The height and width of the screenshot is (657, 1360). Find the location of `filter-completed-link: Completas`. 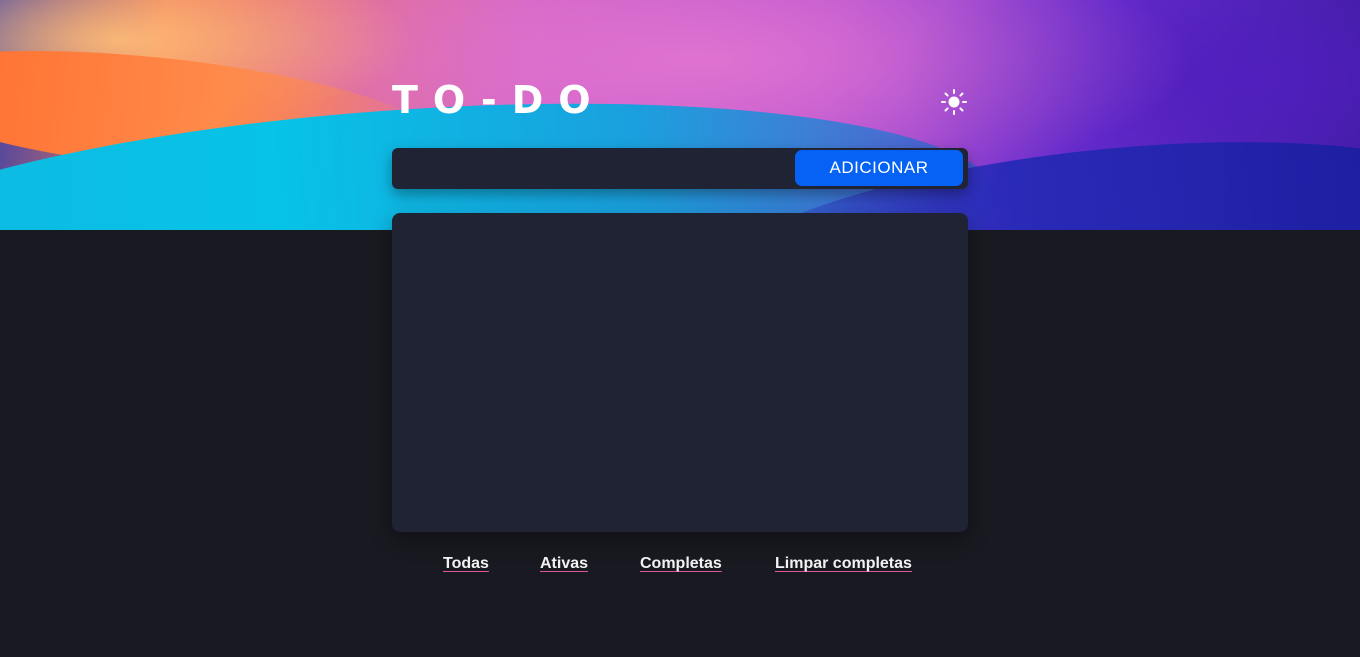

filter-completed-link: Completas is located at coordinates (681, 564).